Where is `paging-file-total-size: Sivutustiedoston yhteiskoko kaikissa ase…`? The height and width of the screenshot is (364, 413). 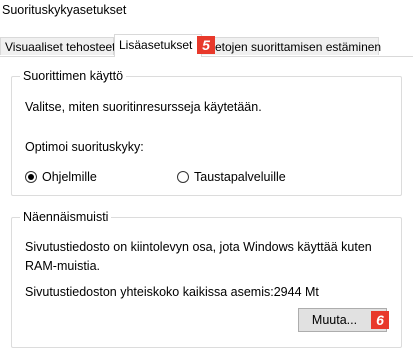 paging-file-total-size: Sivutustiedoston yhteiskoko kaikissa ase… is located at coordinates (172, 292).